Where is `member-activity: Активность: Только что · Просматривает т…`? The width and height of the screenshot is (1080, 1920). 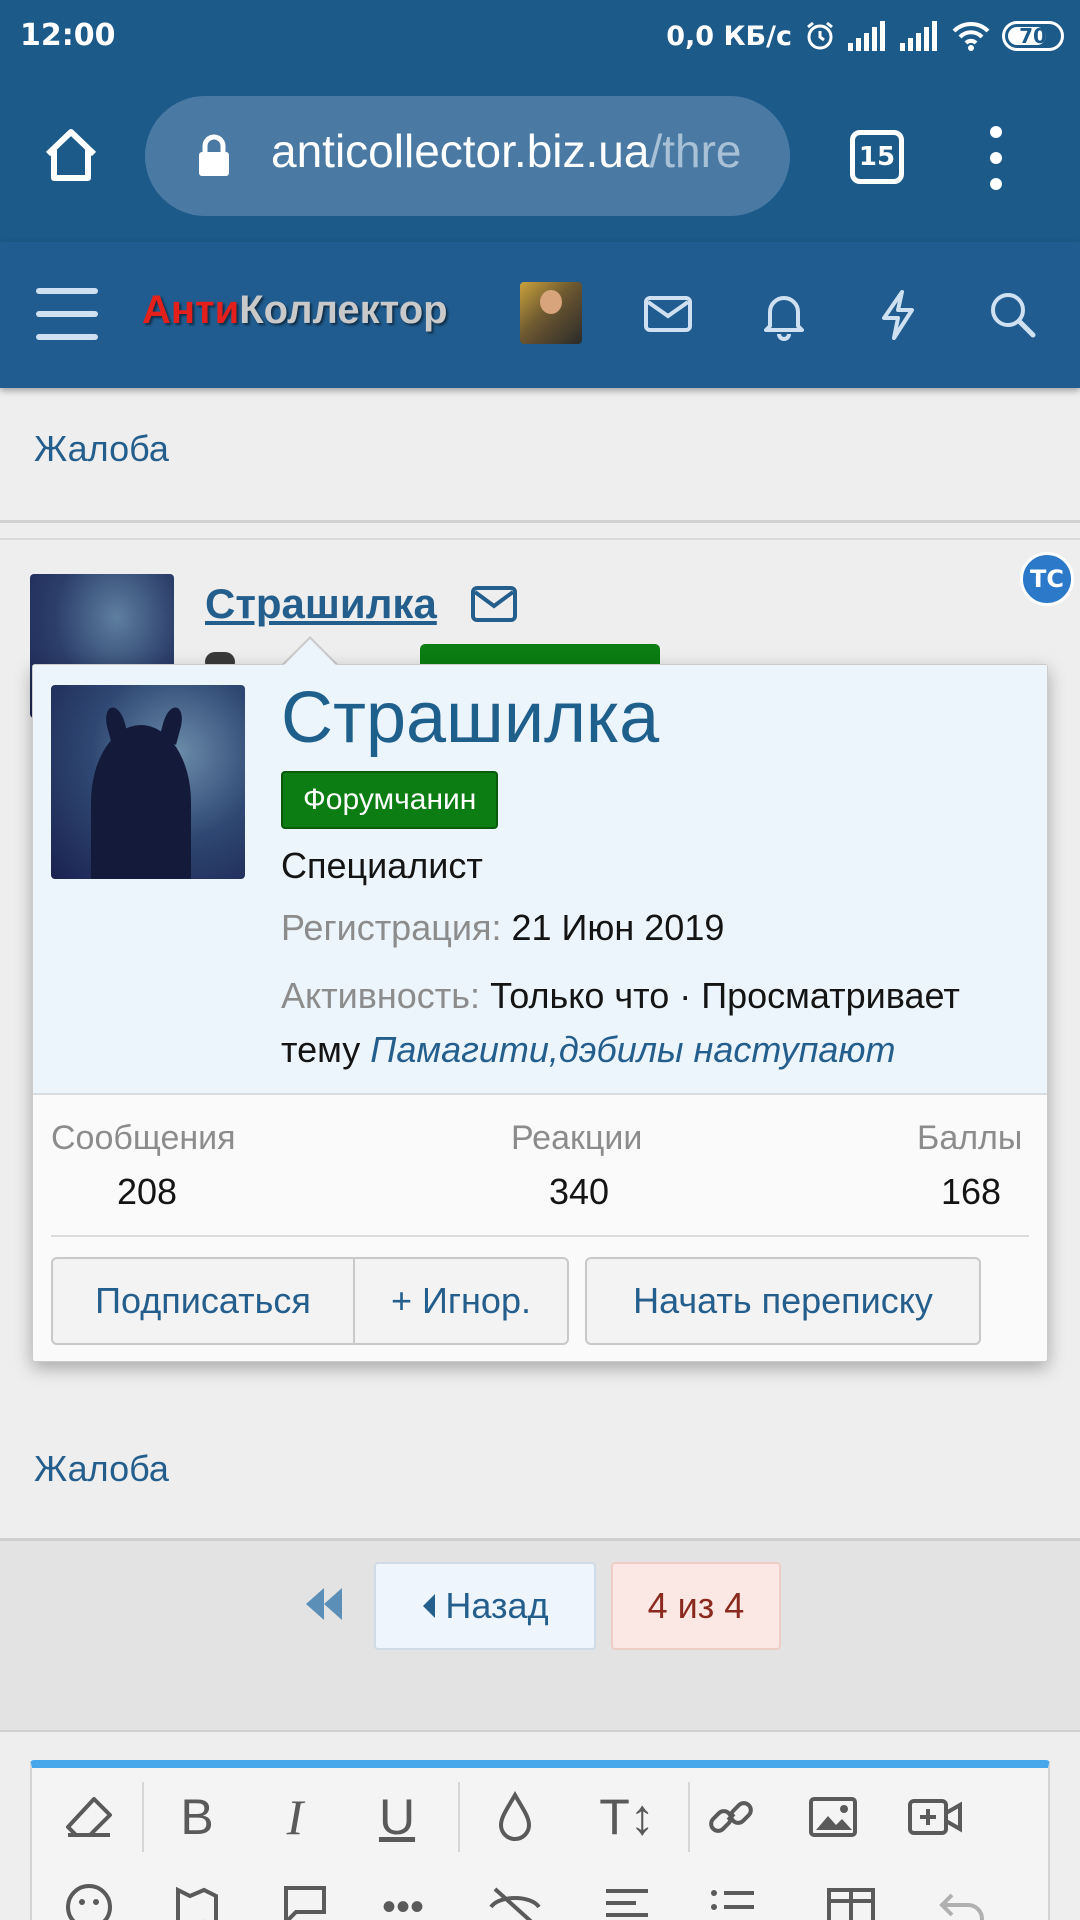 member-activity: Активность: Только что · Просматривает т… is located at coordinates (656, 1023).